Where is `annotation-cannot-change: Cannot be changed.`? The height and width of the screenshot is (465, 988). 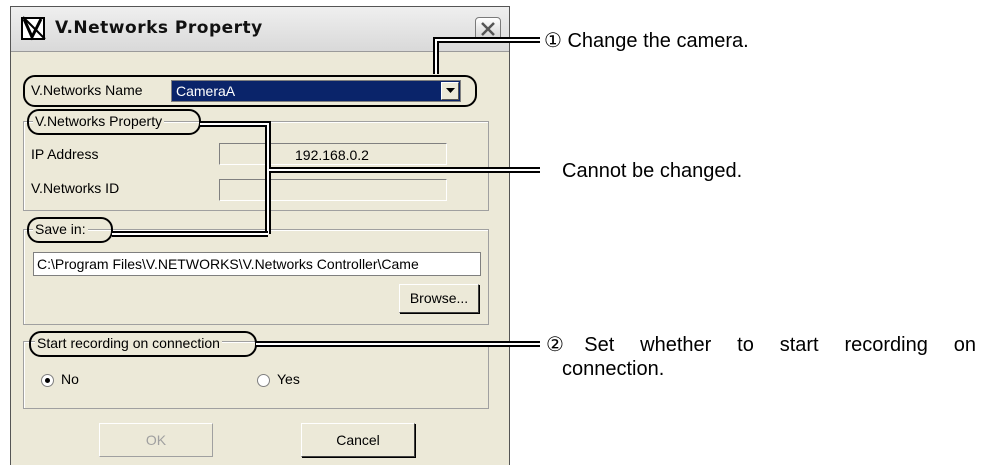
annotation-cannot-change: Cannot be changed. is located at coordinates (652, 171).